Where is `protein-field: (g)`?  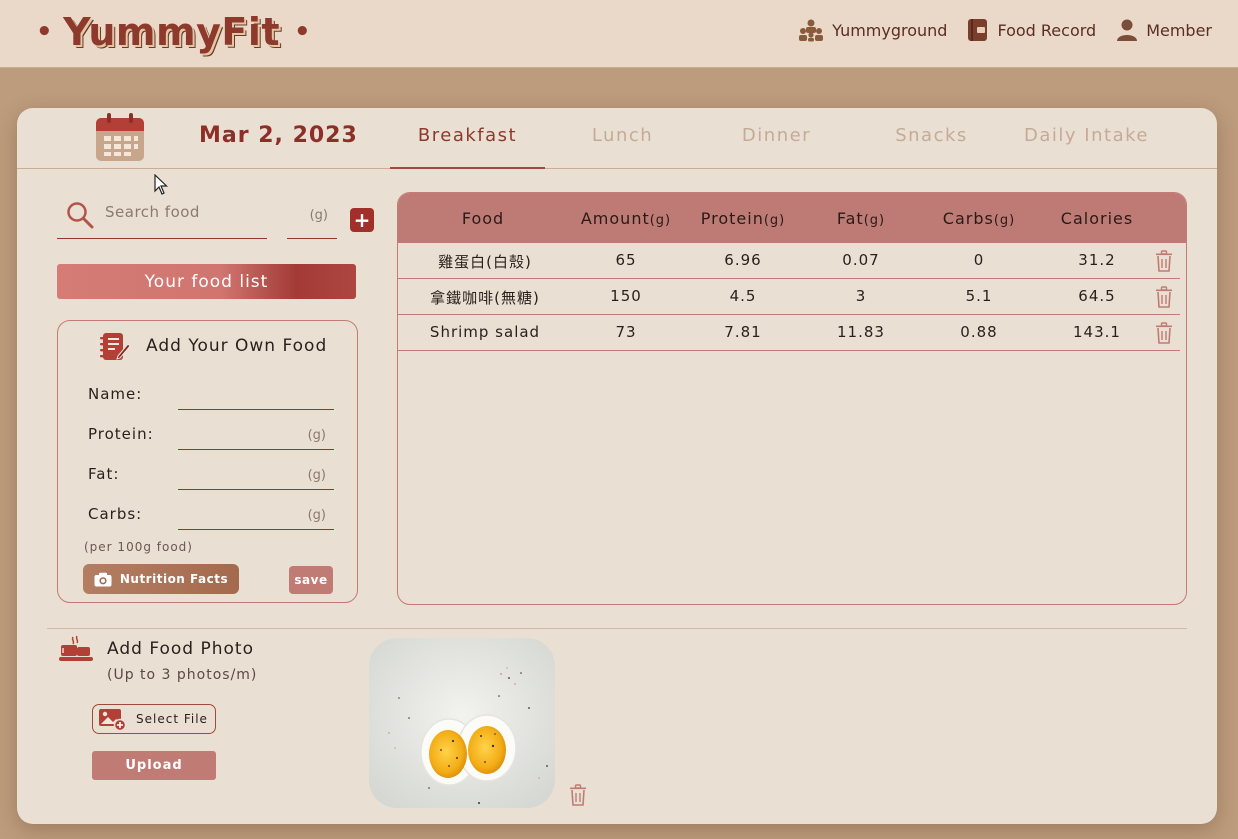
protein-field: (g) is located at coordinates (256, 437).